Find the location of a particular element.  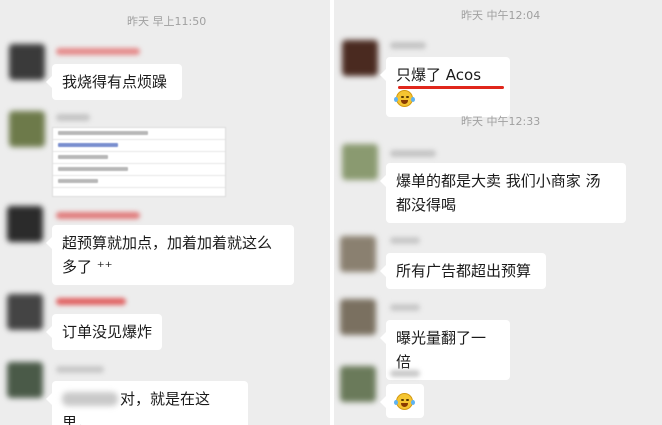

message-text: 我烧得有点烦躁 is located at coordinates (115, 82).